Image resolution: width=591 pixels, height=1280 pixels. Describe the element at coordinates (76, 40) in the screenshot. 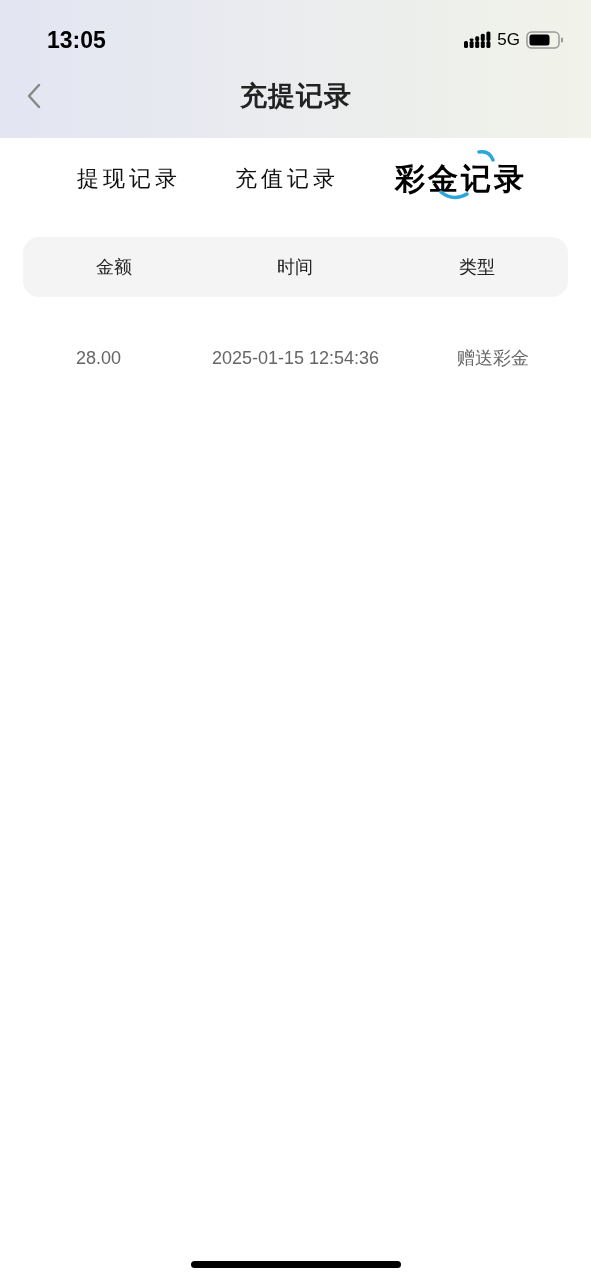

I see `status-time: 13:05` at that location.